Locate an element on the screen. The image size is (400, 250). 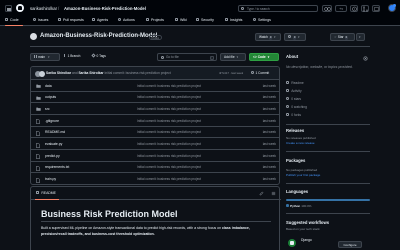
watch-button: Watch 0 ▾ is located at coordinates (268, 37).